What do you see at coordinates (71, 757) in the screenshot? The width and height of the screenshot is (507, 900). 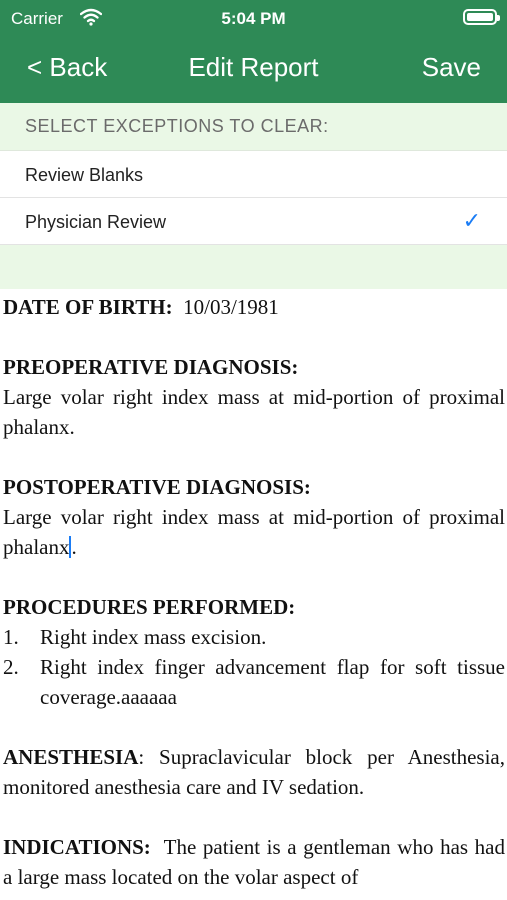 I see `anesthesia-label: ANESTHESIA` at bounding box center [71, 757].